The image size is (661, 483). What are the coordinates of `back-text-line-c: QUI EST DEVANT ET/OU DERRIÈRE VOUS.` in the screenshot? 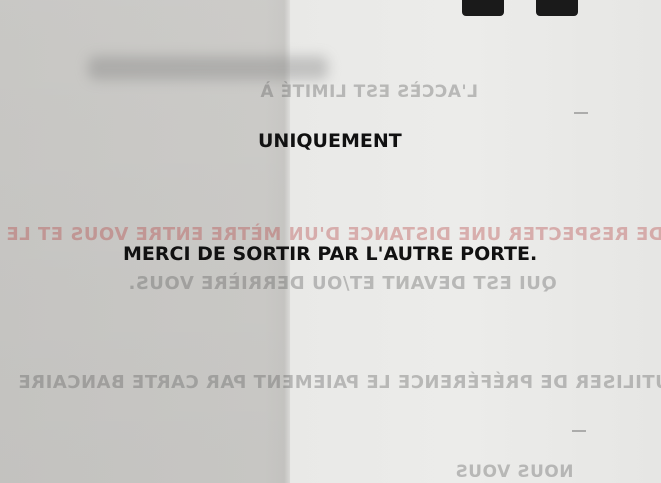 It's located at (342, 283).